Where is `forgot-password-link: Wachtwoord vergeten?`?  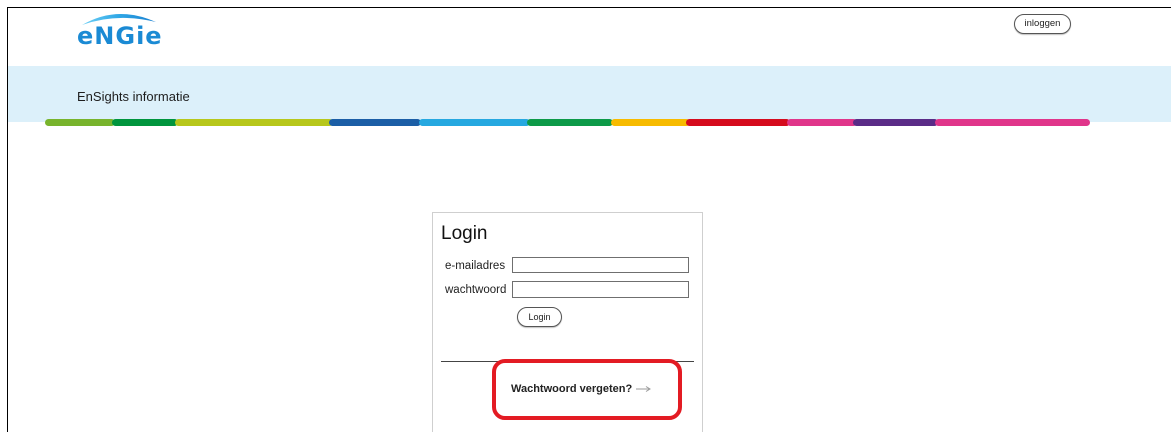
forgot-password-link: Wachtwoord vergeten? is located at coordinates (581, 389).